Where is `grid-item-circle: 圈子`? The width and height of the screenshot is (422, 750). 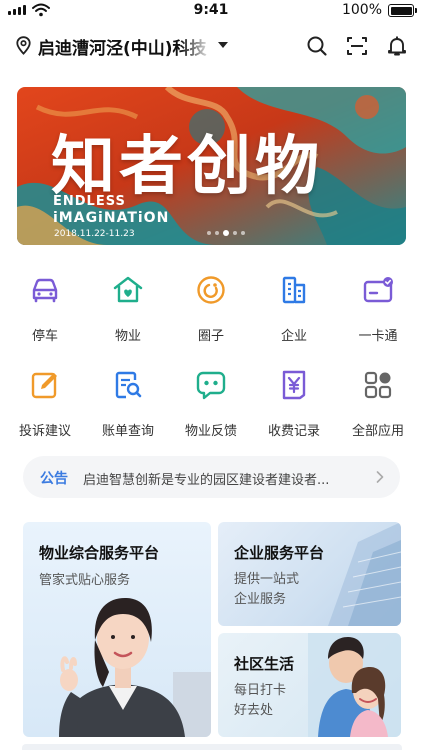
grid-item-circle: 圈子 is located at coordinates (211, 308).